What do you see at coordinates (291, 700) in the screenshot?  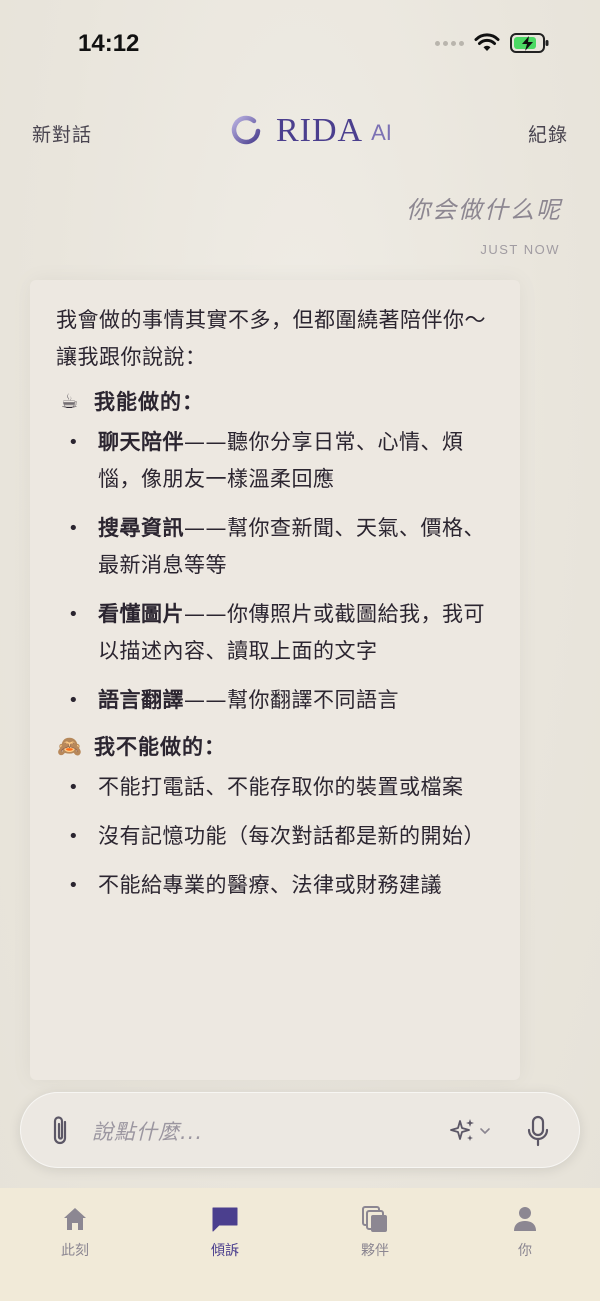 I see `list-item-text: ——幫你翻譯不同語言` at bounding box center [291, 700].